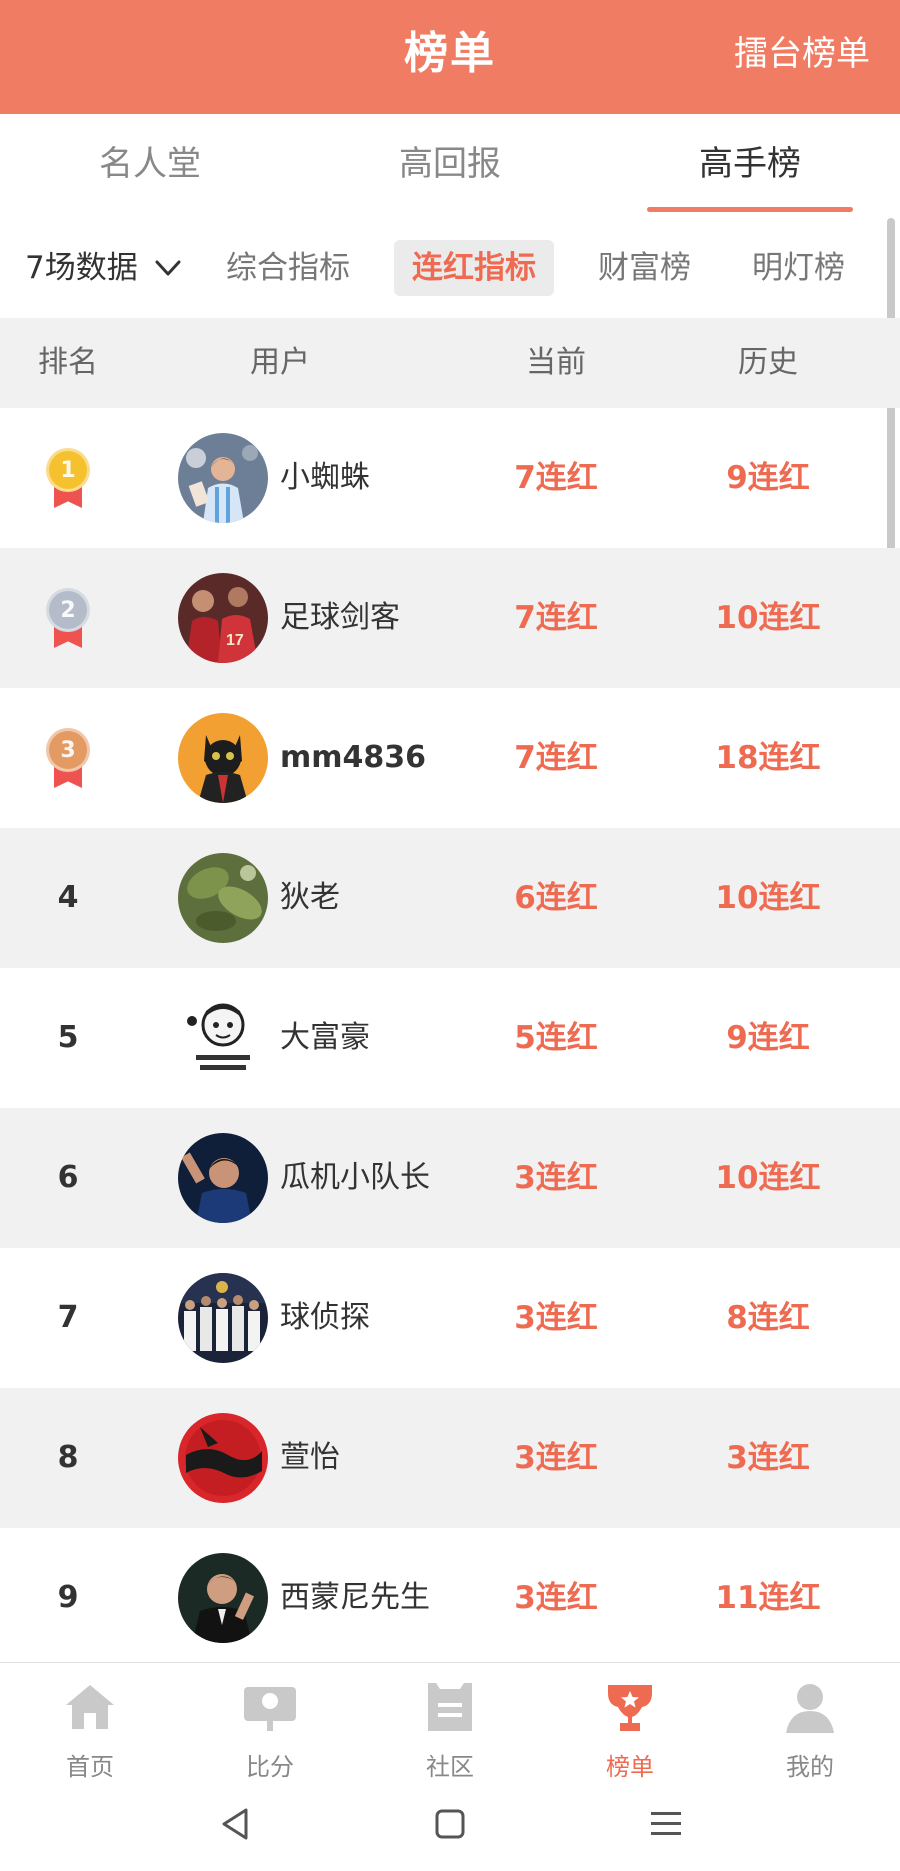 The width and height of the screenshot is (900, 1871). What do you see at coordinates (450, 898) in the screenshot?
I see `table-row: 4 狄老 6连红 10连红` at bounding box center [450, 898].